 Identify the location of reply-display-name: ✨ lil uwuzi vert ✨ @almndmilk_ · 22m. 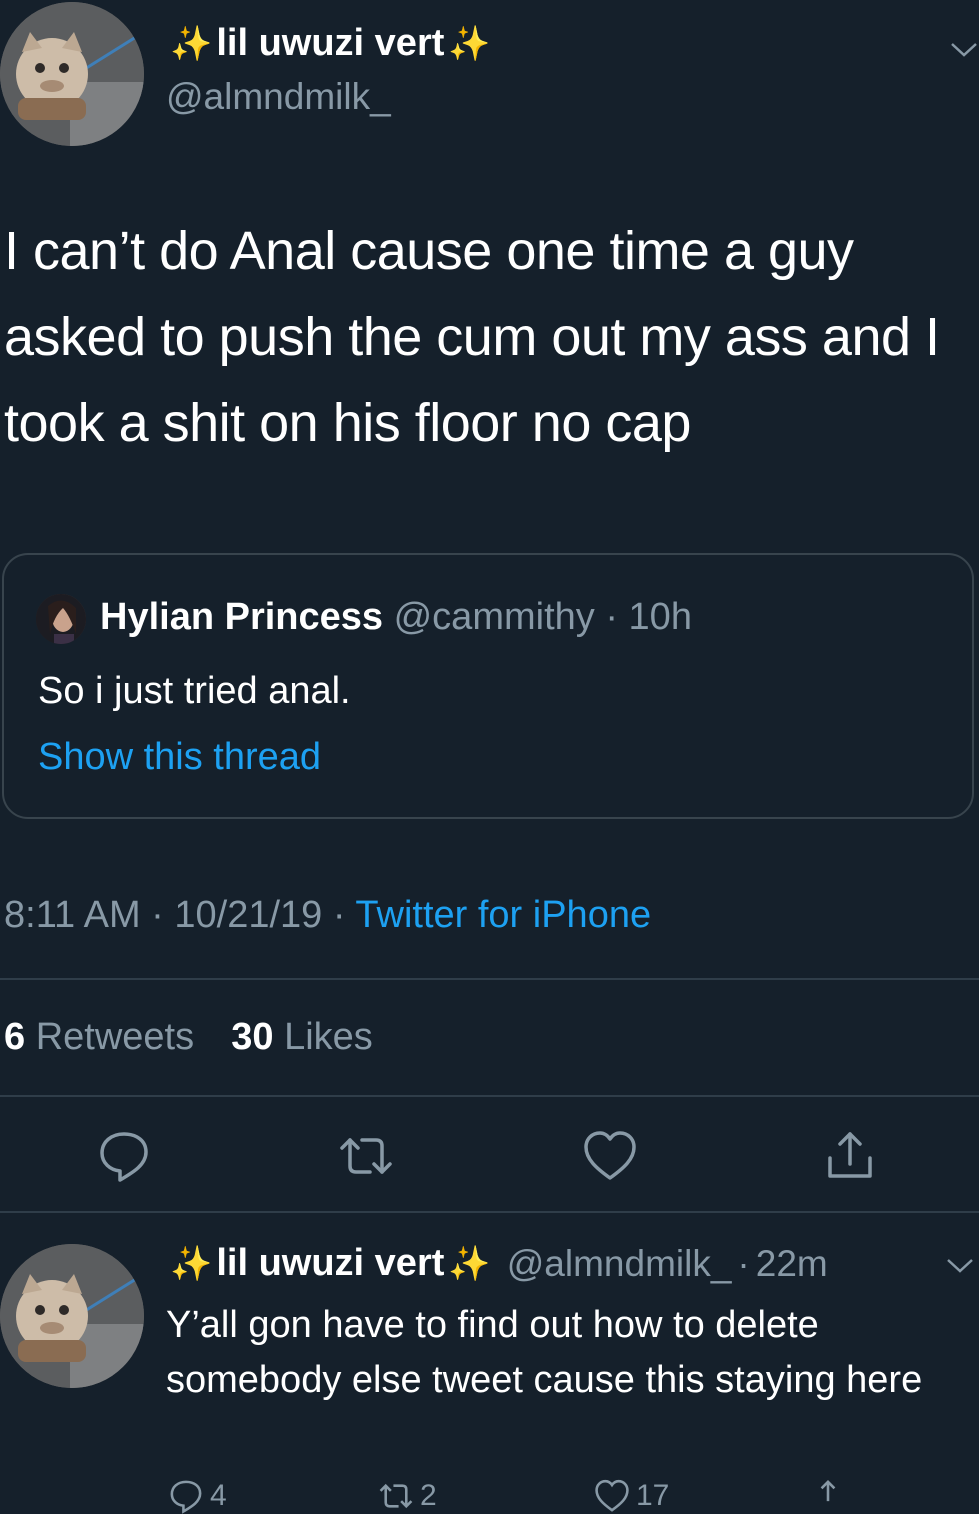
(499, 1263).